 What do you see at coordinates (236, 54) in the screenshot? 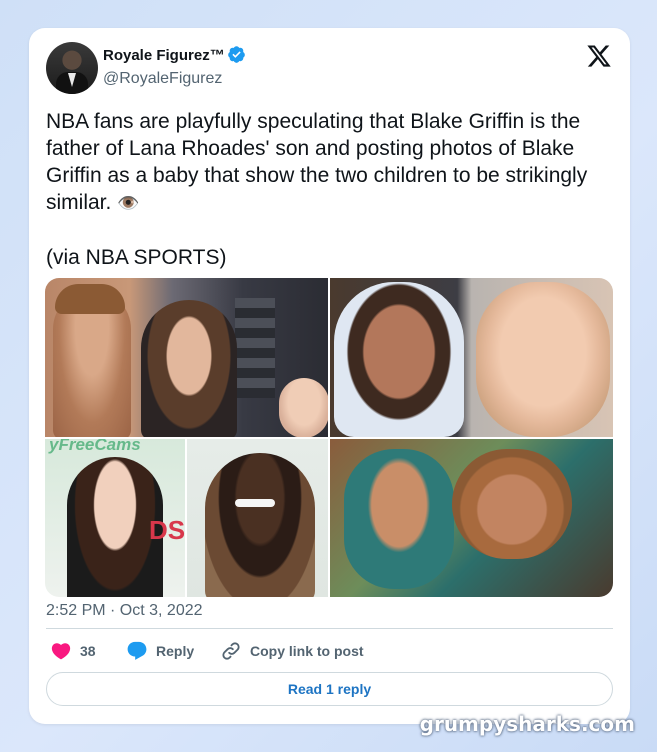
I see `verified-badge-icon` at bounding box center [236, 54].